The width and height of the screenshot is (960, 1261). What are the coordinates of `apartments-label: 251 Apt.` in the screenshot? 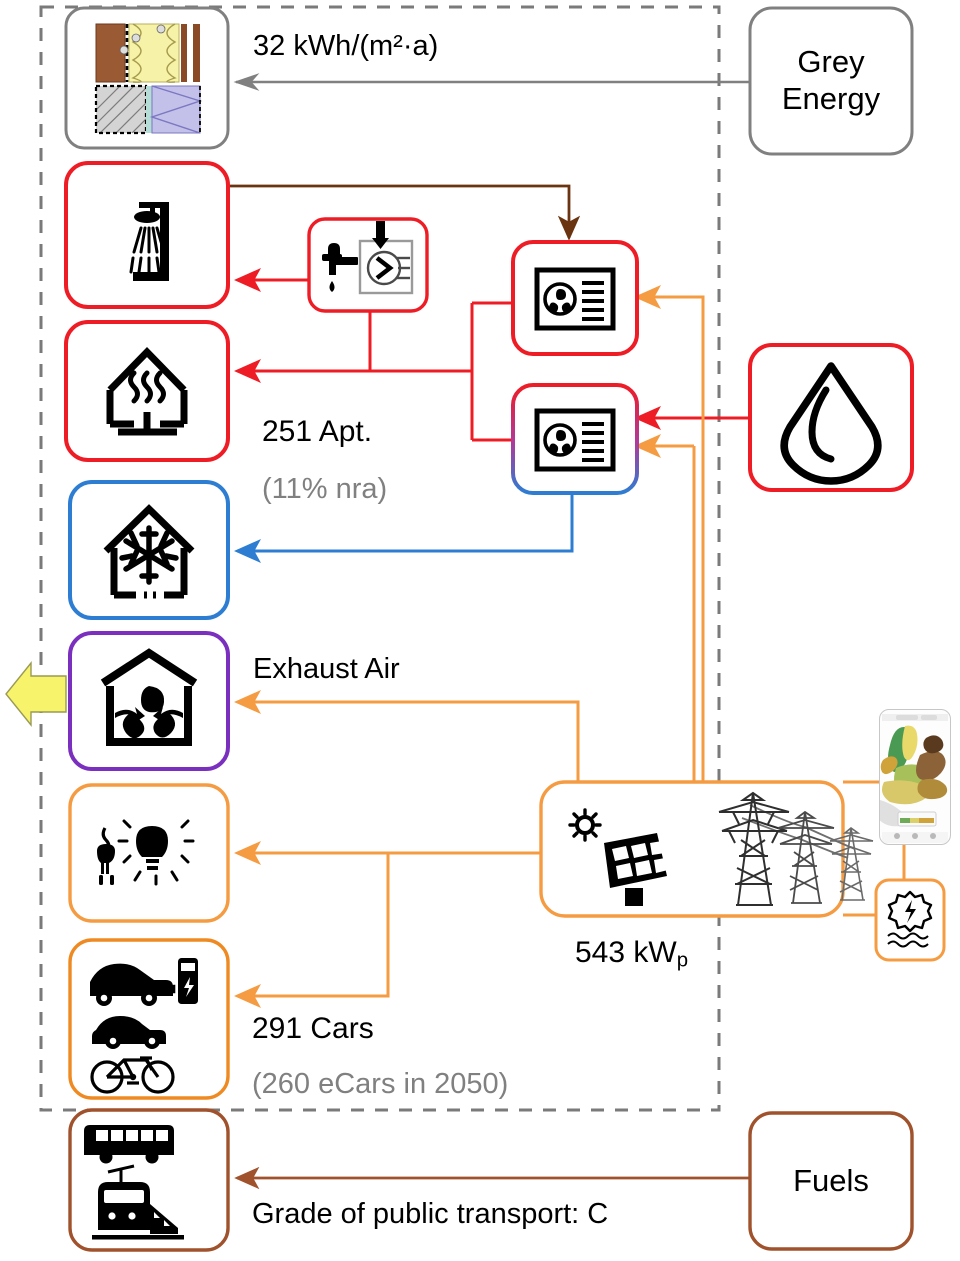 It's located at (317, 431).